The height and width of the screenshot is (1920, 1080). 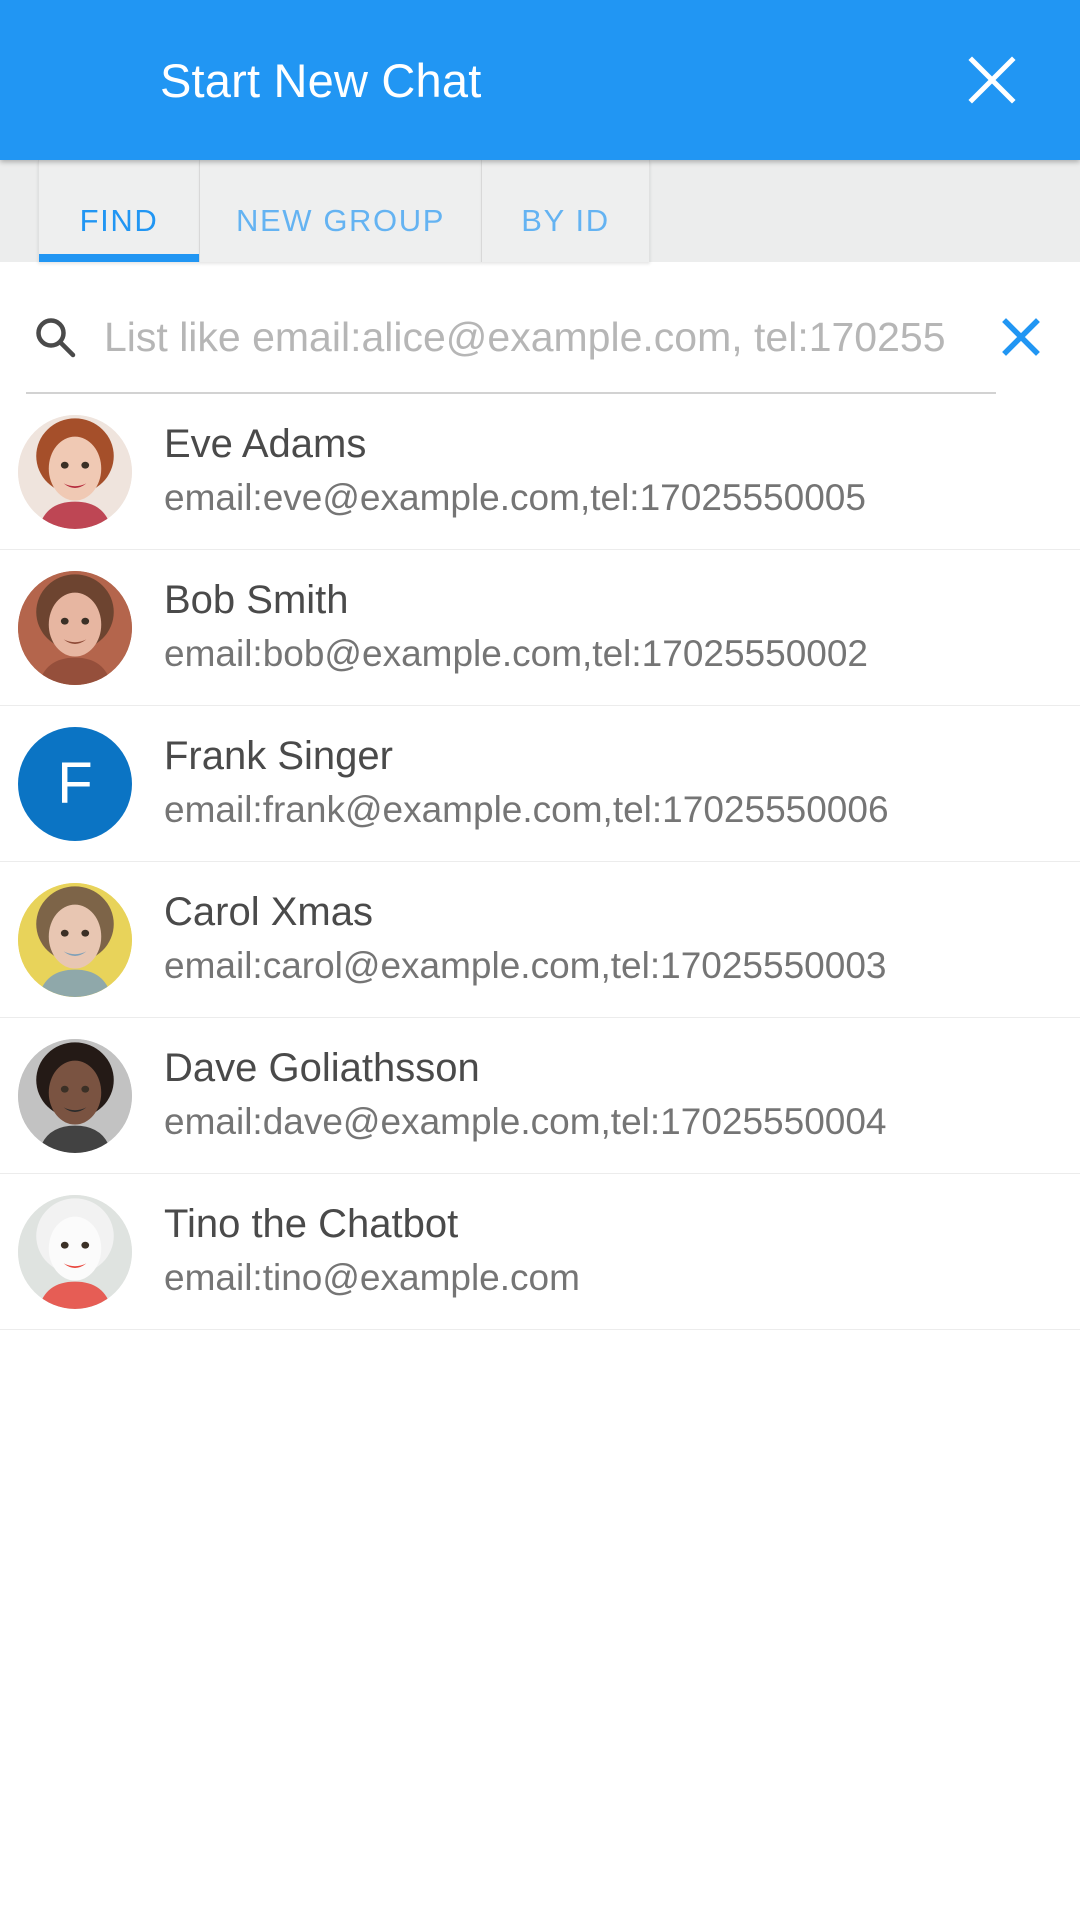 What do you see at coordinates (322, 1068) in the screenshot?
I see `contact-name: Dave Goliathsson` at bounding box center [322, 1068].